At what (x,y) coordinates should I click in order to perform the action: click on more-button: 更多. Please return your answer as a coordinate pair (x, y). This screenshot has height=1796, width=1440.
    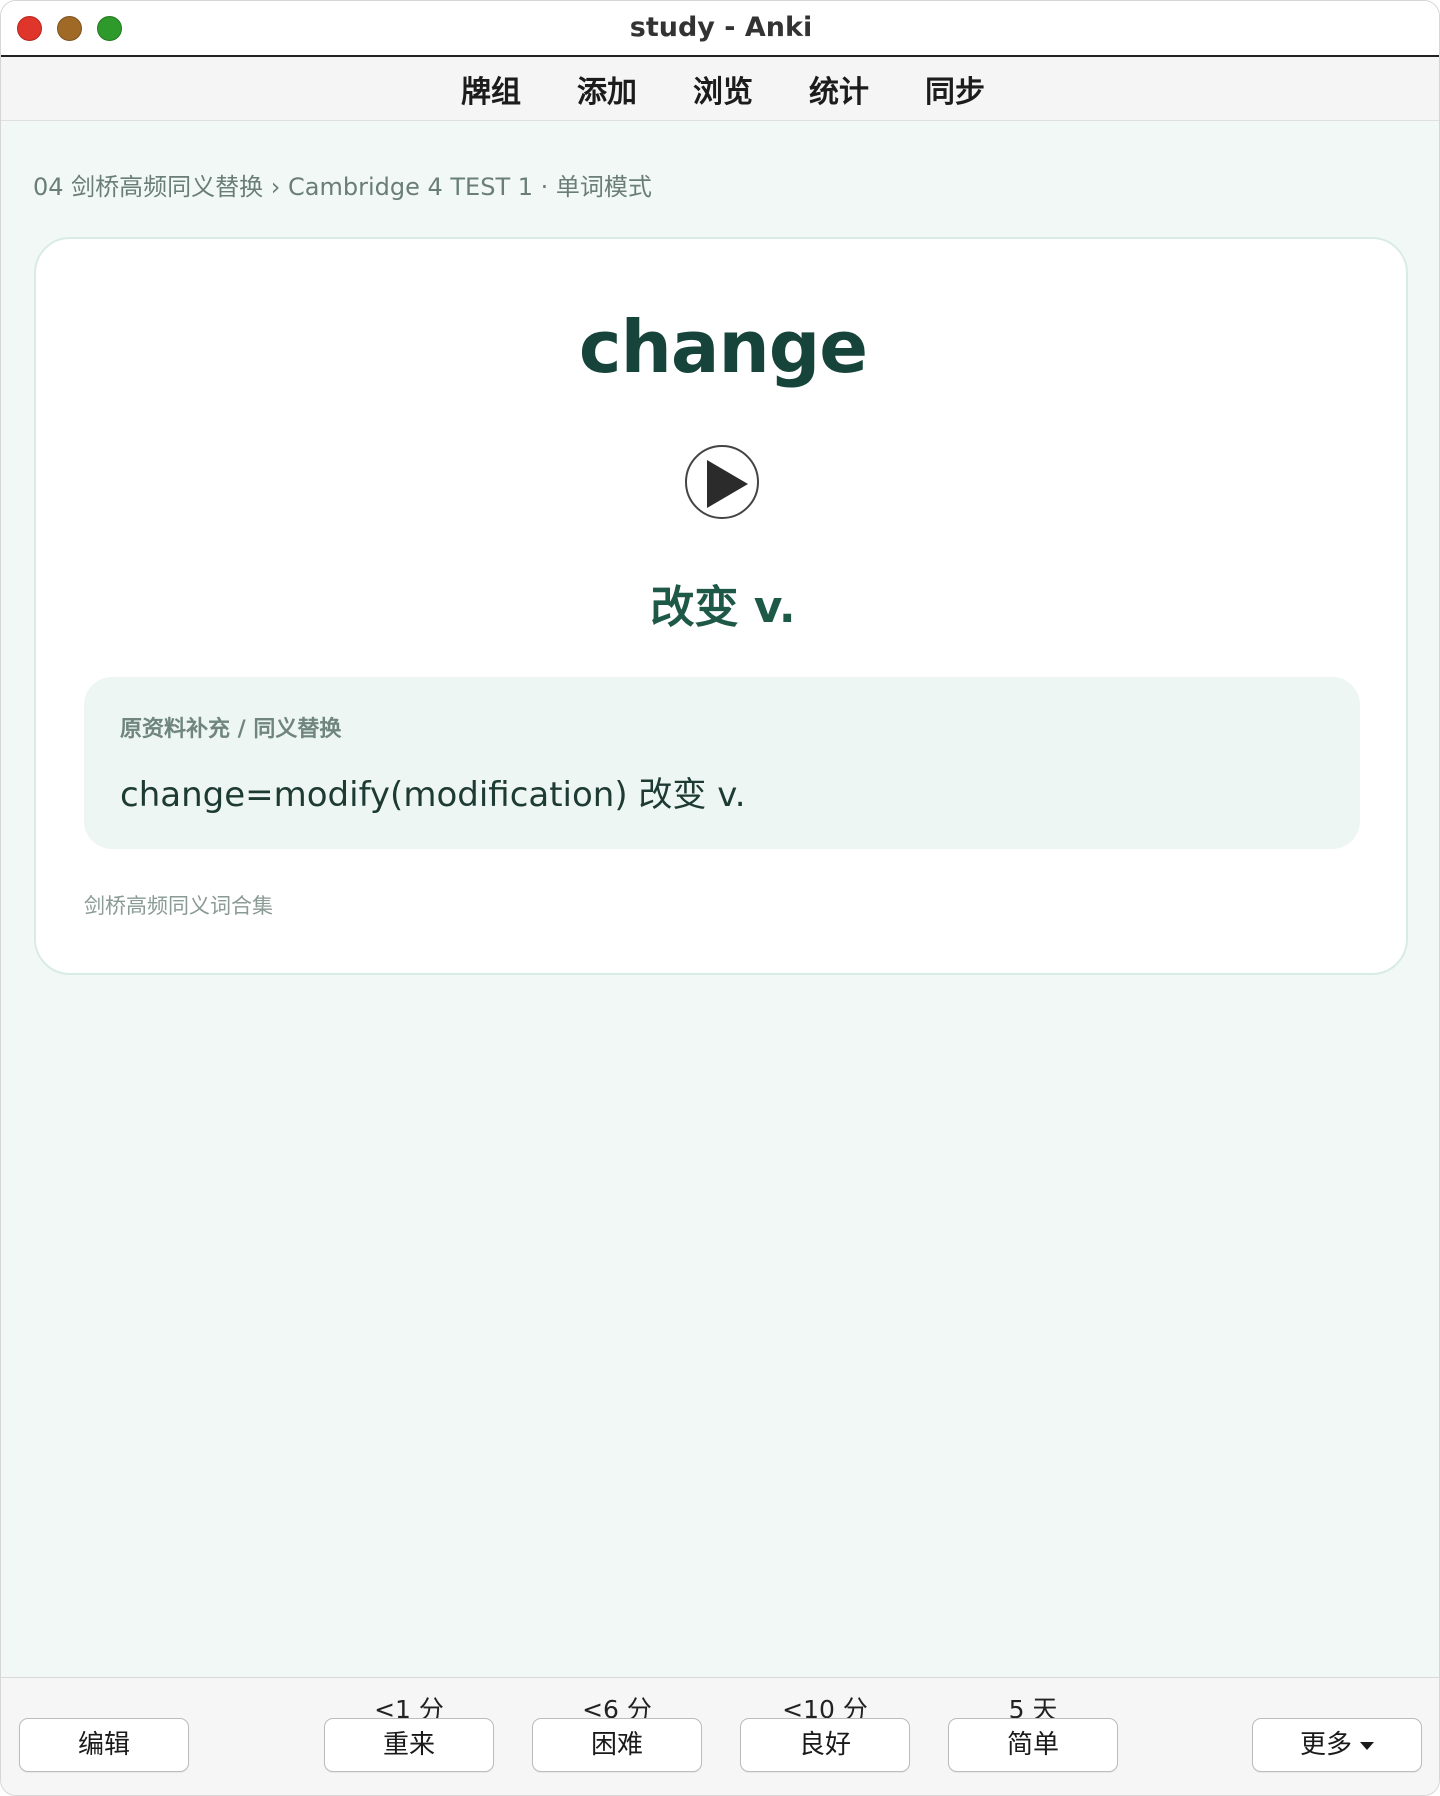
    Looking at the image, I should click on (1337, 1745).